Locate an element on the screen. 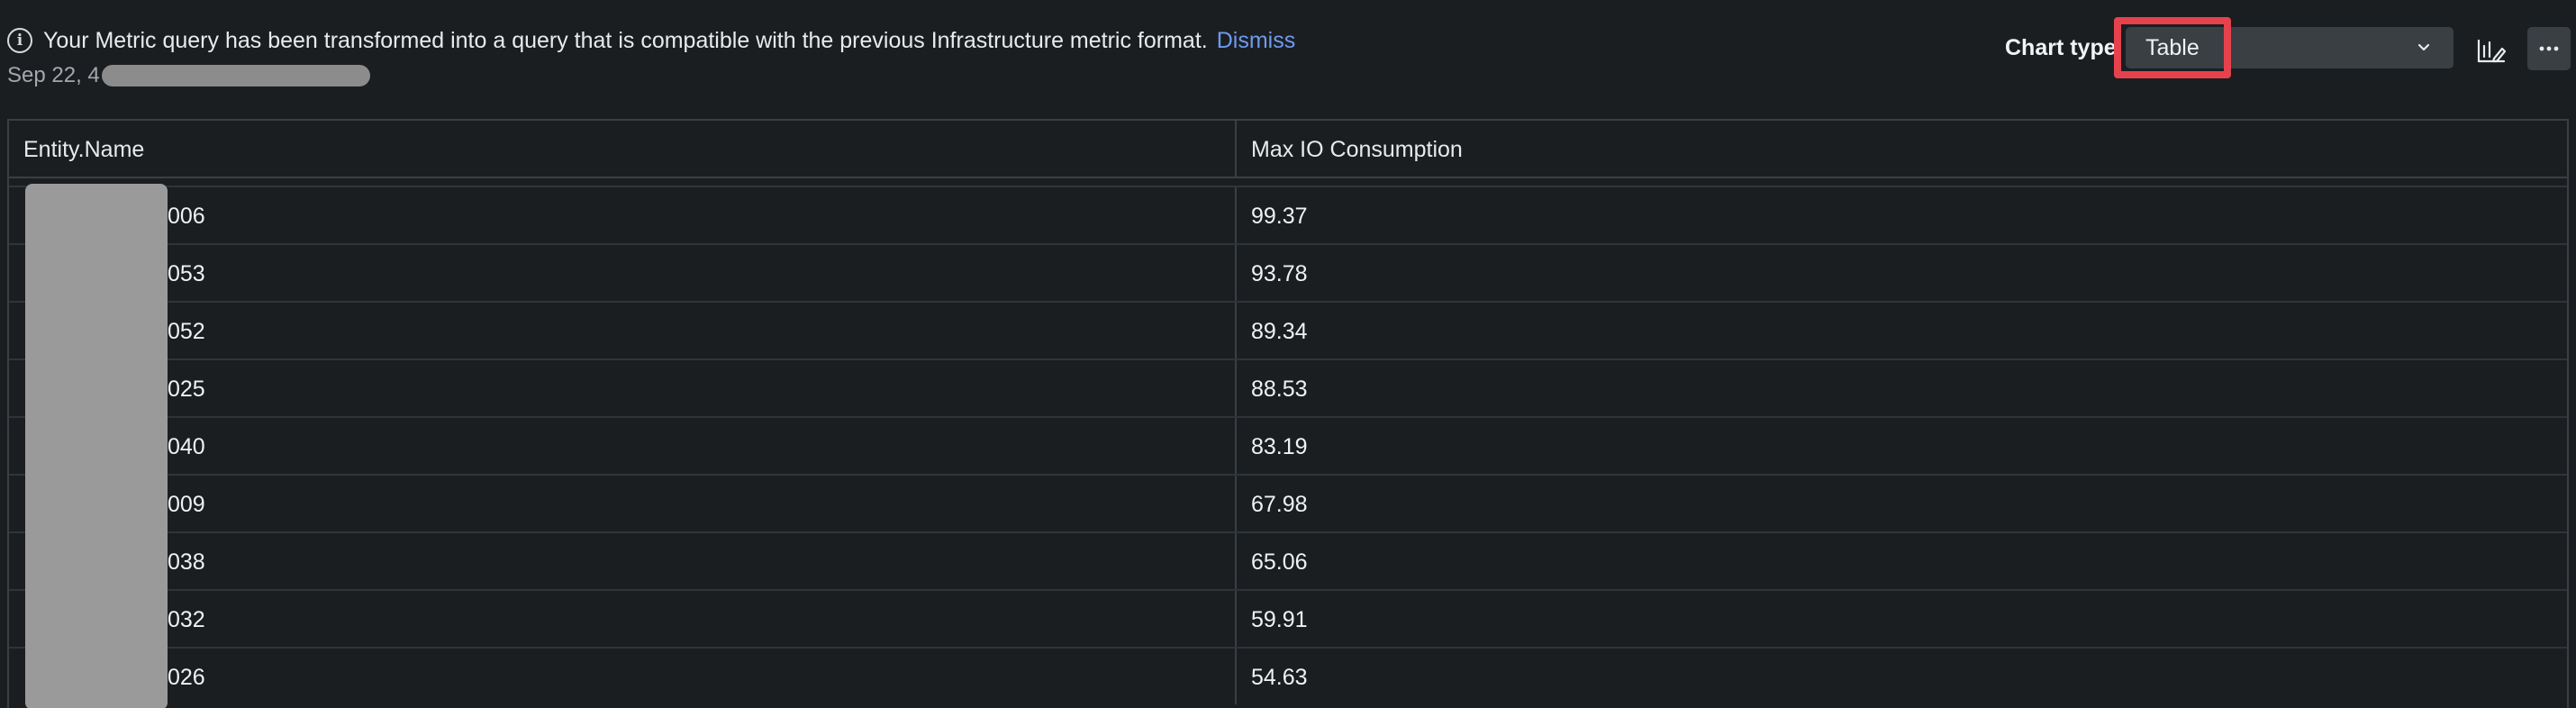 The image size is (2576, 708). entity-name-cell: 025 is located at coordinates (623, 388).